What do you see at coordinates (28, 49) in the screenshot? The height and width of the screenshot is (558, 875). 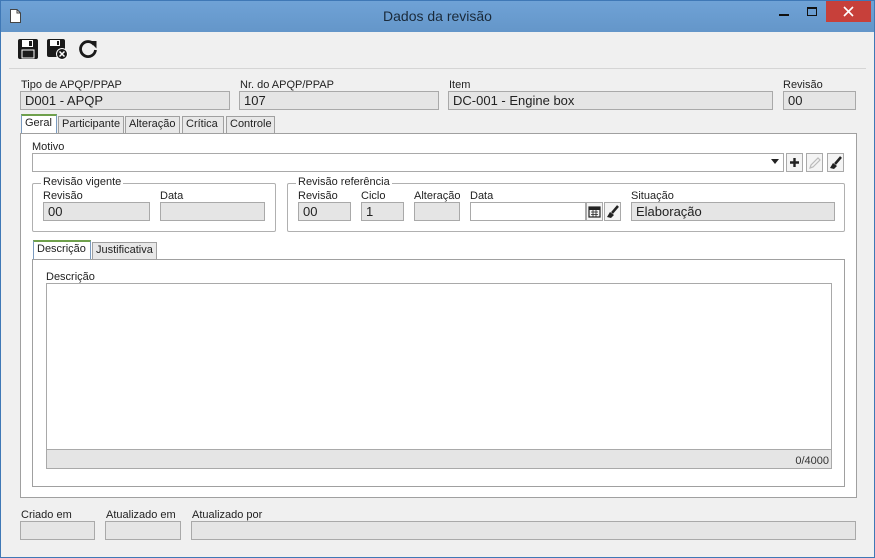 I see `save-icon` at bounding box center [28, 49].